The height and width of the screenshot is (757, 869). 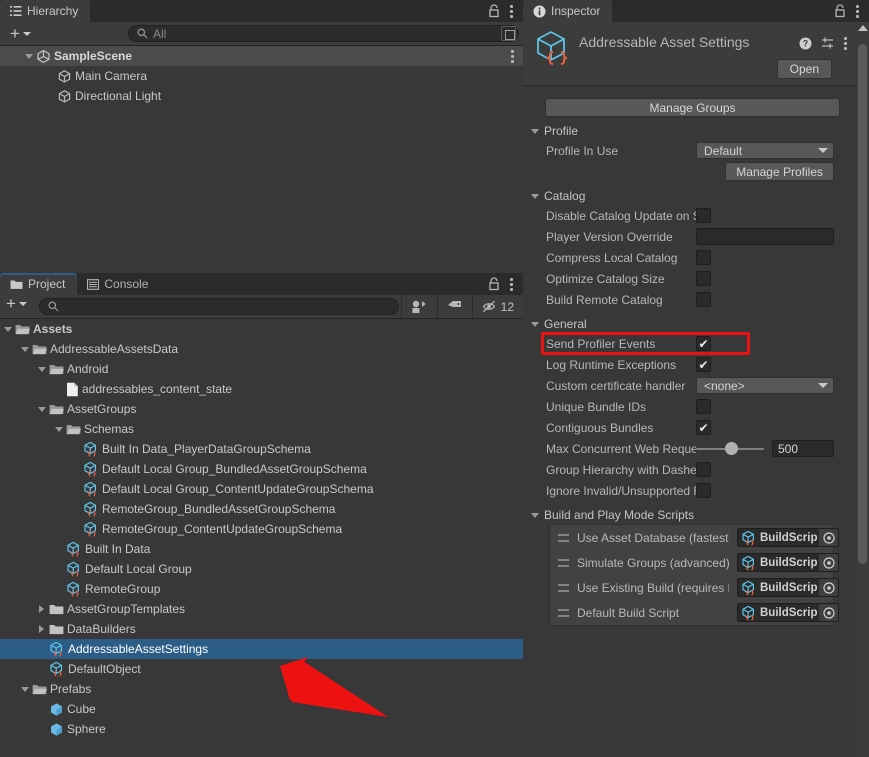 I want to click on tree-row: RemoteGroup_BundledAssetGroupSchema, so click(x=261, y=509).